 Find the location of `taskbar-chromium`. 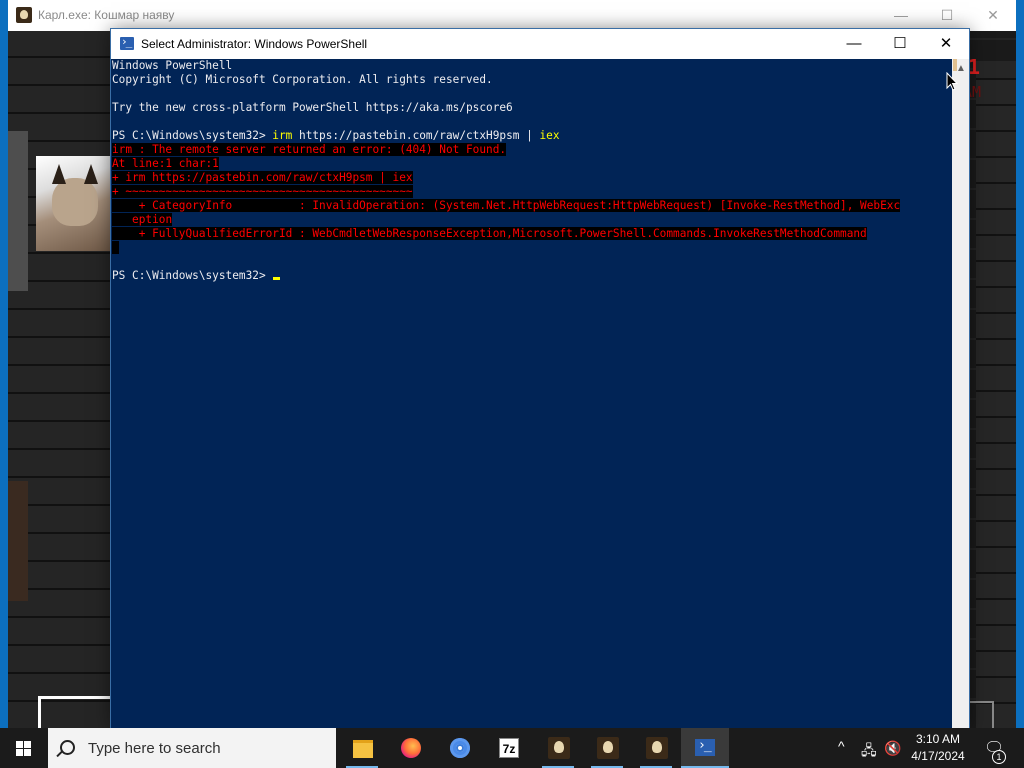

taskbar-chromium is located at coordinates (460, 748).